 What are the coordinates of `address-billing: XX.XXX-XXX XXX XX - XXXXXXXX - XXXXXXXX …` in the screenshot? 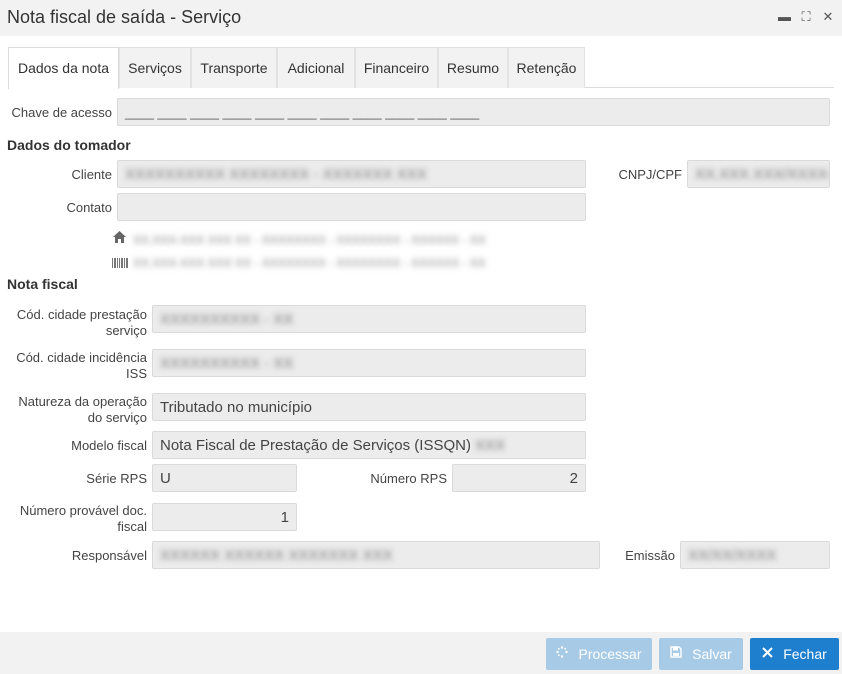 It's located at (309, 263).